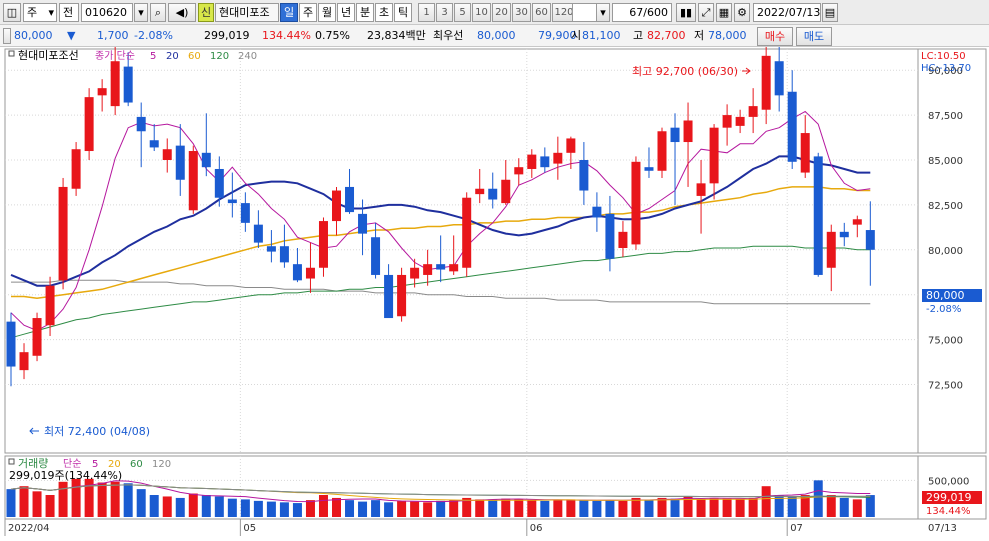 The height and width of the screenshot is (541, 989). I want to click on indicator-icon: ⤢, so click(706, 12).